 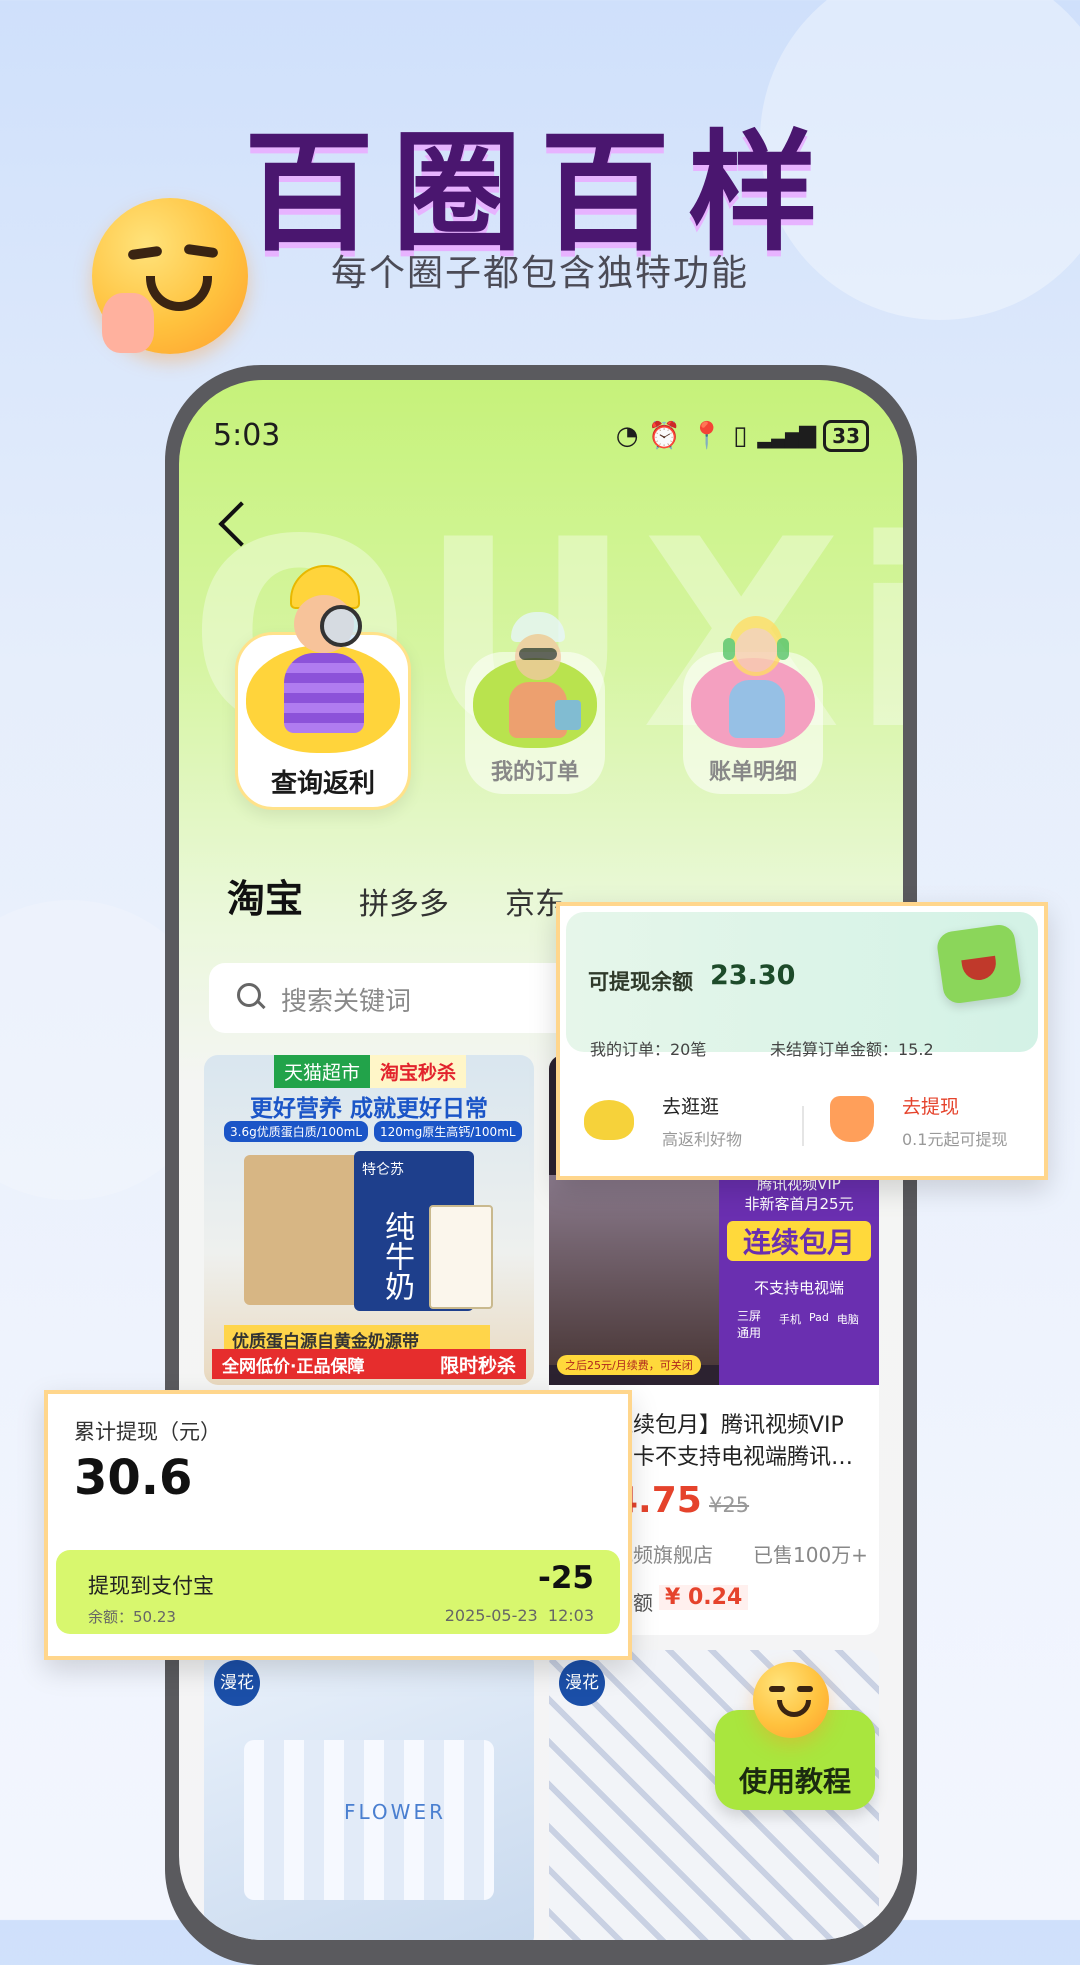 What do you see at coordinates (798, 1288) in the screenshot?
I see `promo-small: 不支持电视端` at bounding box center [798, 1288].